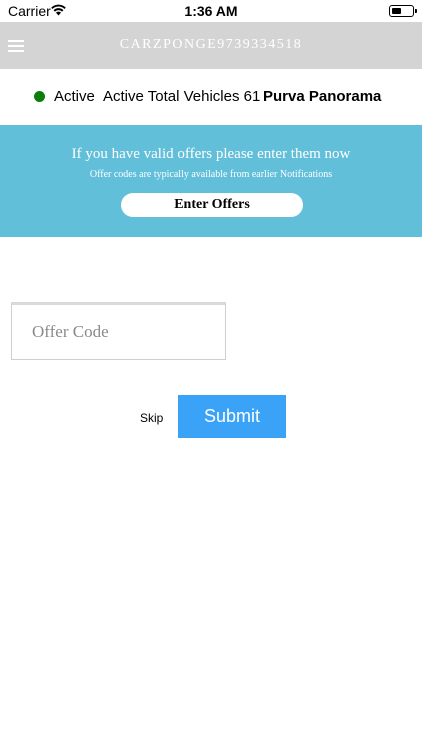 The image size is (422, 750). Describe the element at coordinates (74, 96) in the screenshot. I see `status-label: Active` at that location.